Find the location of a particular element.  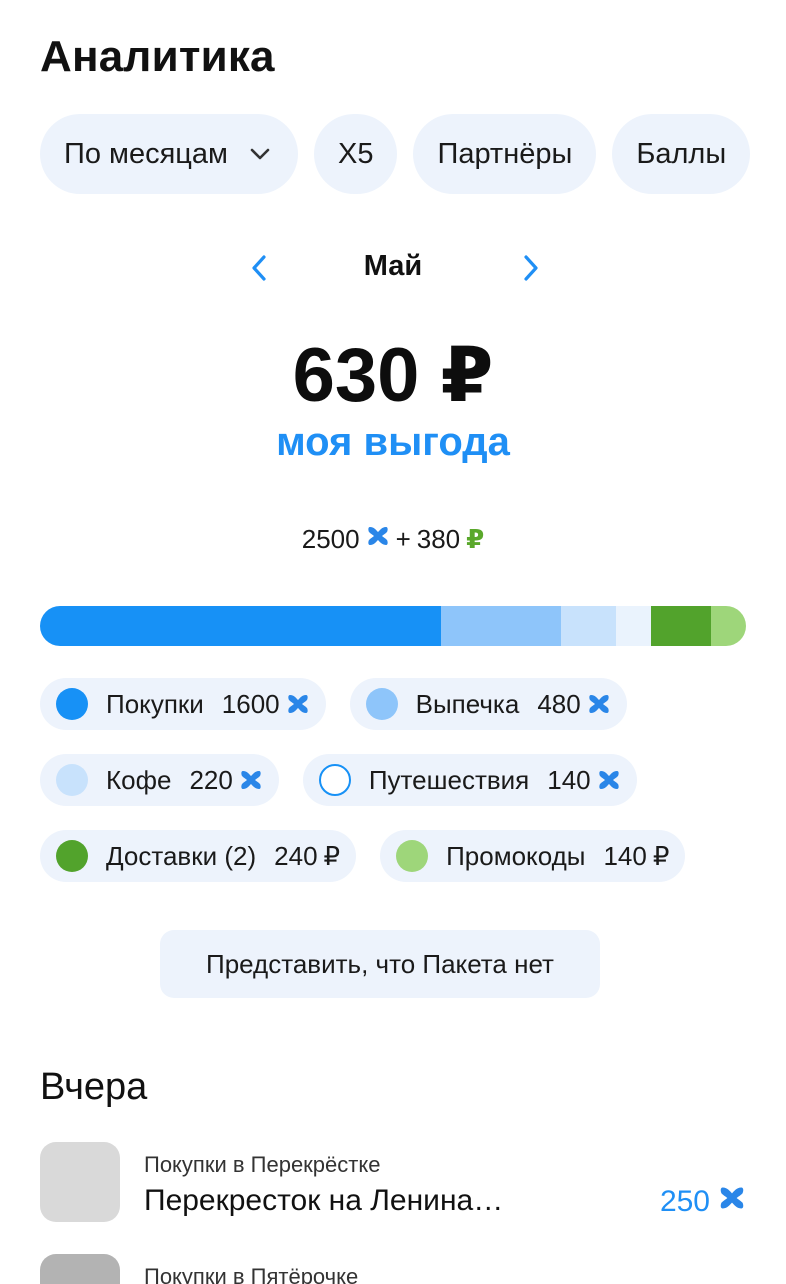

breakdown-rubles-value: 380 is located at coordinates (438, 539).